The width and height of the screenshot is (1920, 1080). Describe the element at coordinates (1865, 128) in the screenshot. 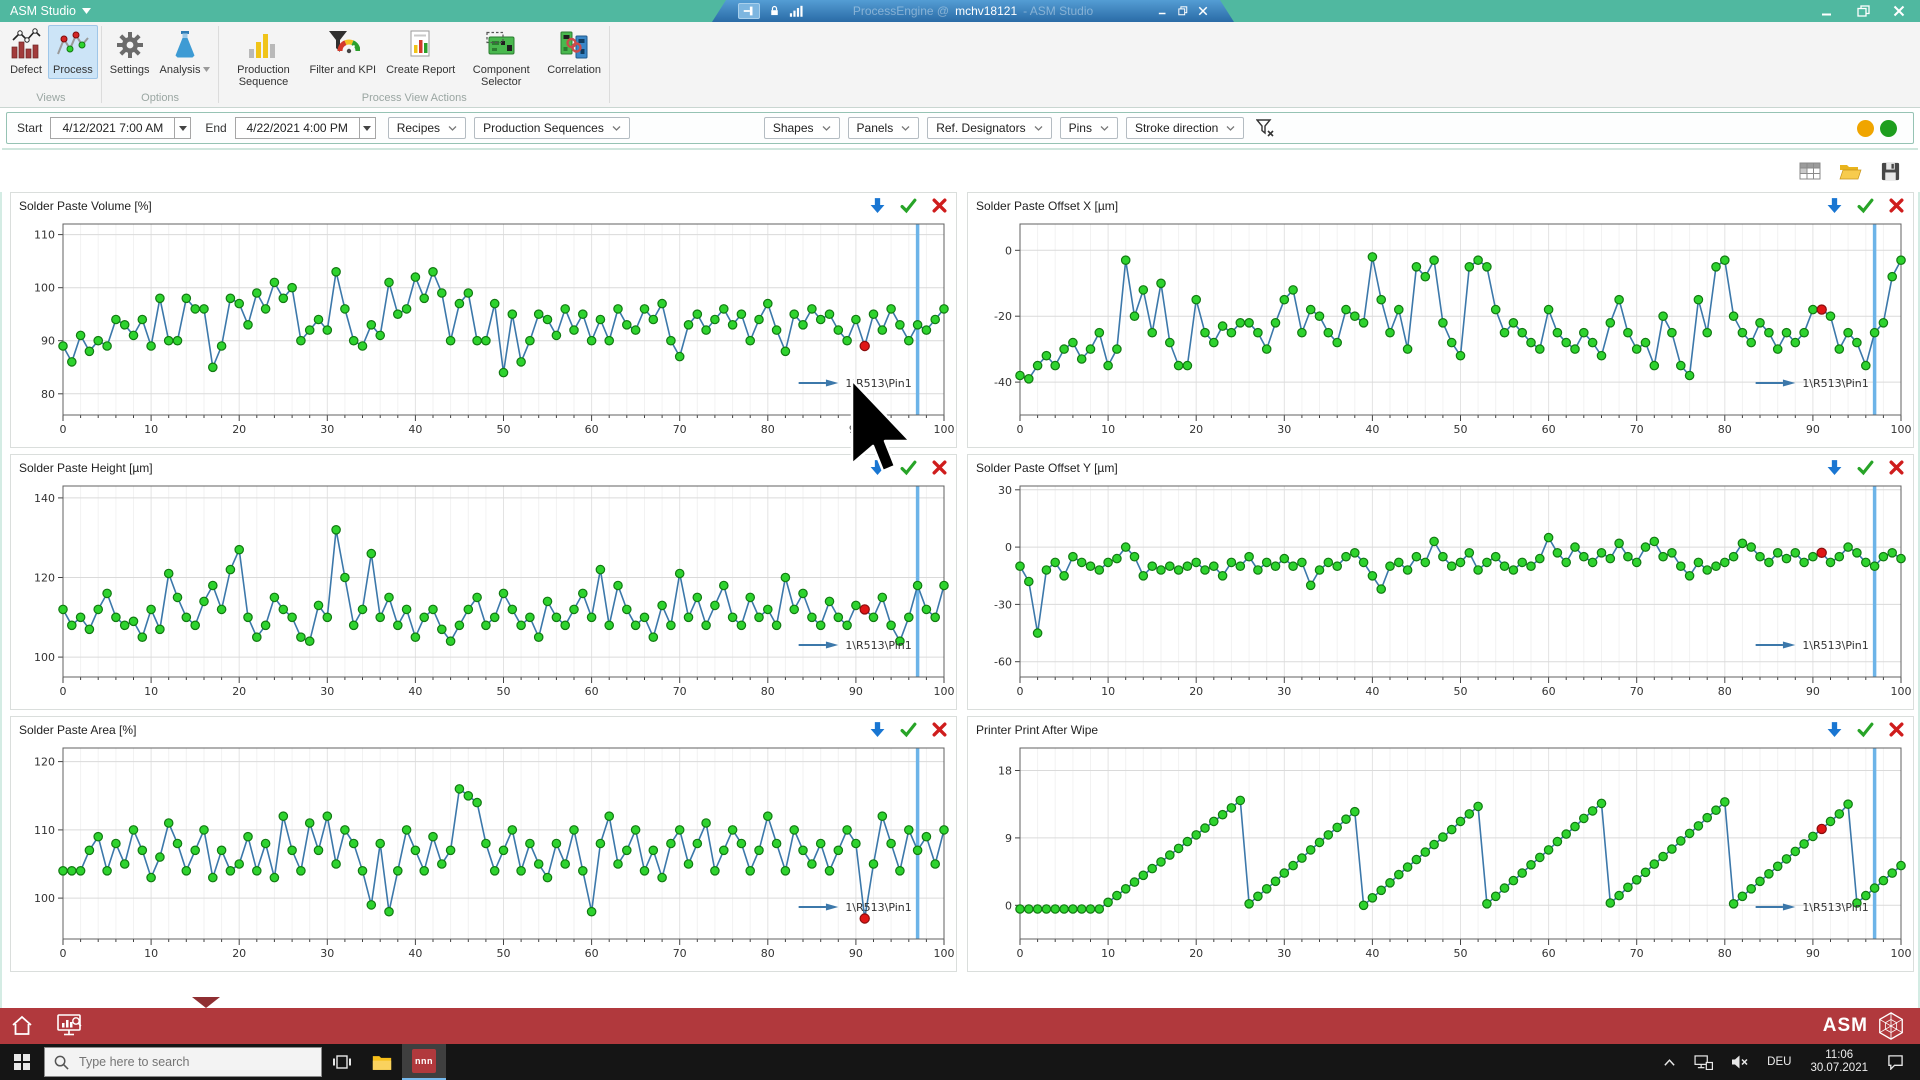

I see `status-orange-indicator` at that location.